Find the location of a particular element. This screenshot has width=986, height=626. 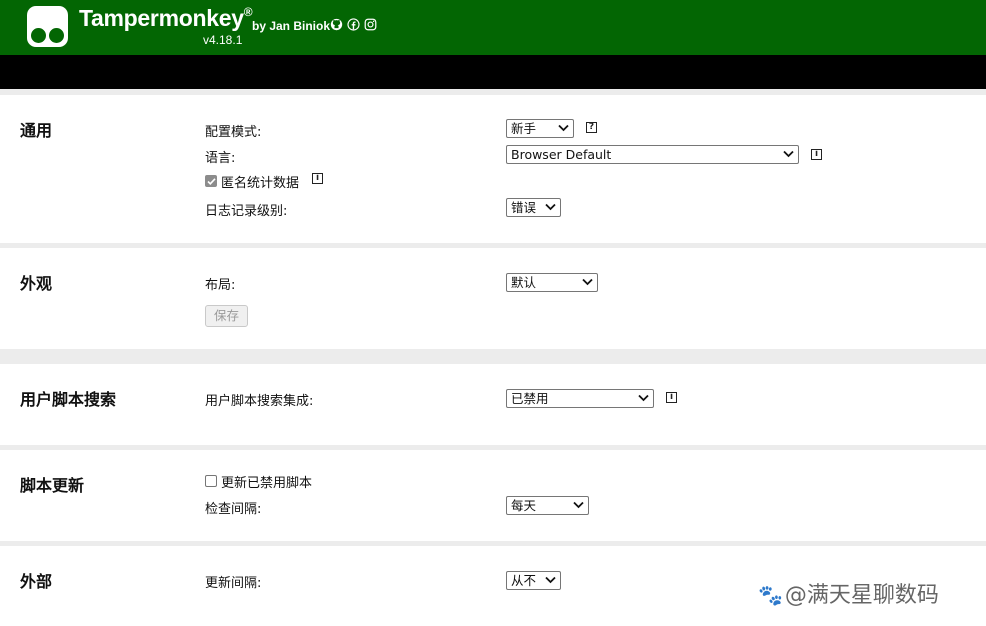

update-interval-select: 从不 is located at coordinates (533, 580).